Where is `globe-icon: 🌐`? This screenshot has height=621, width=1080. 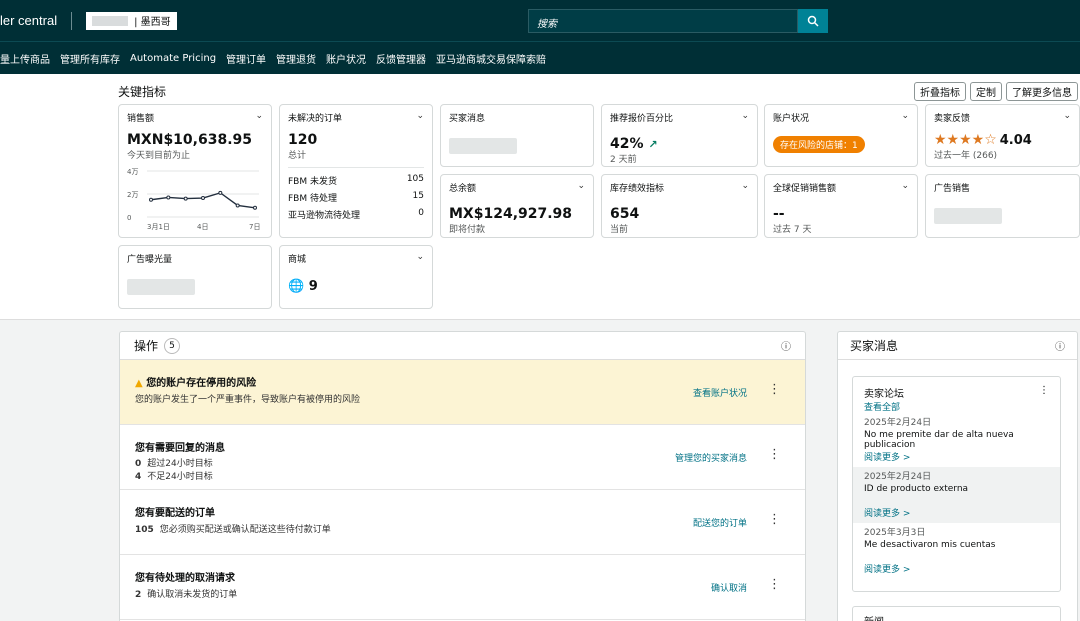 globe-icon: 🌐 is located at coordinates (296, 286).